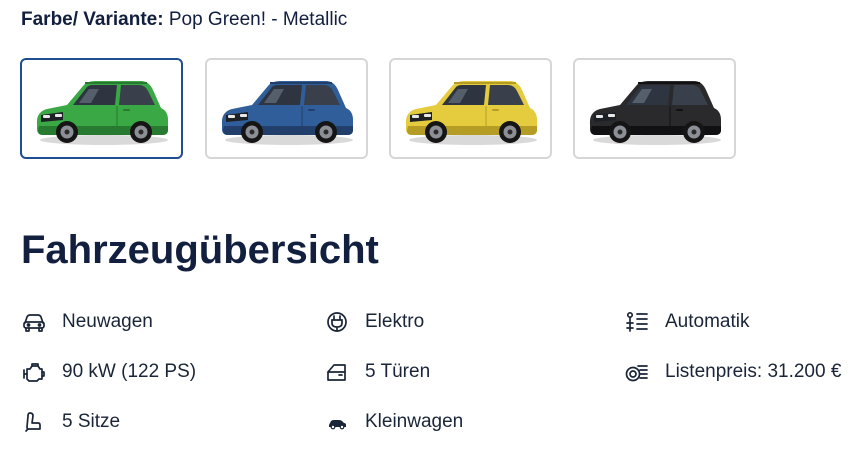 The height and width of the screenshot is (467, 862). I want to click on gear-shift-icon, so click(638, 322).